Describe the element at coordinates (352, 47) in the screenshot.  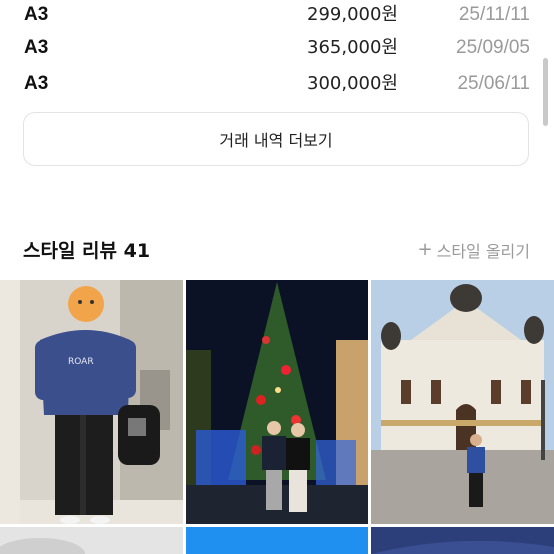
I see `trade-price: 365,000원` at that location.